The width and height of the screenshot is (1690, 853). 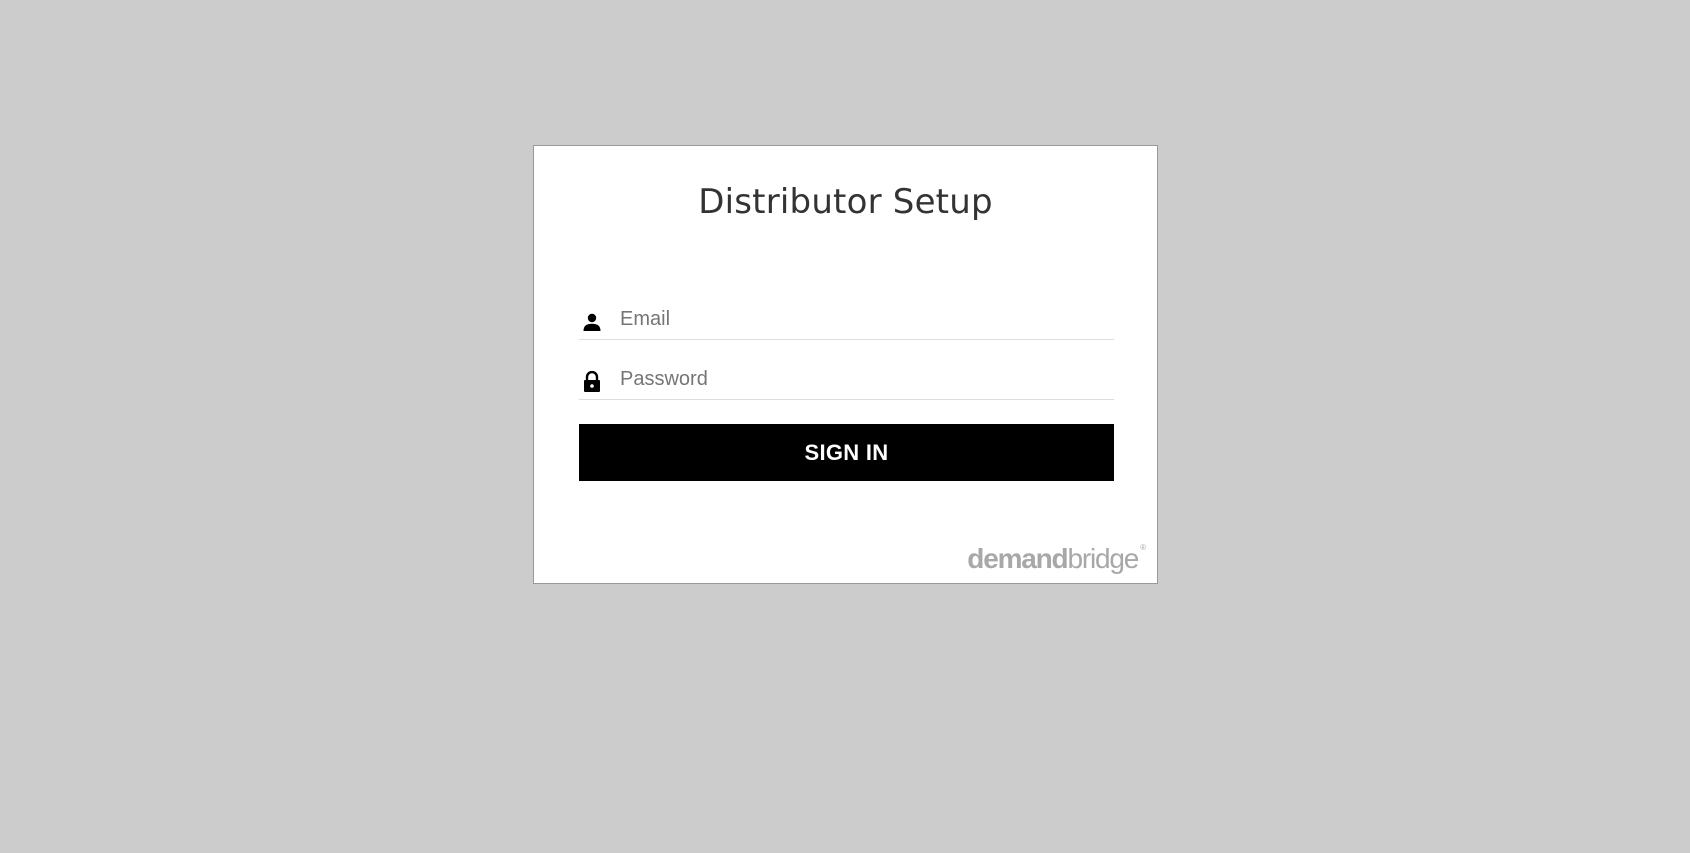 I want to click on logo-text-bridge: bridge, so click(x=1103, y=558).